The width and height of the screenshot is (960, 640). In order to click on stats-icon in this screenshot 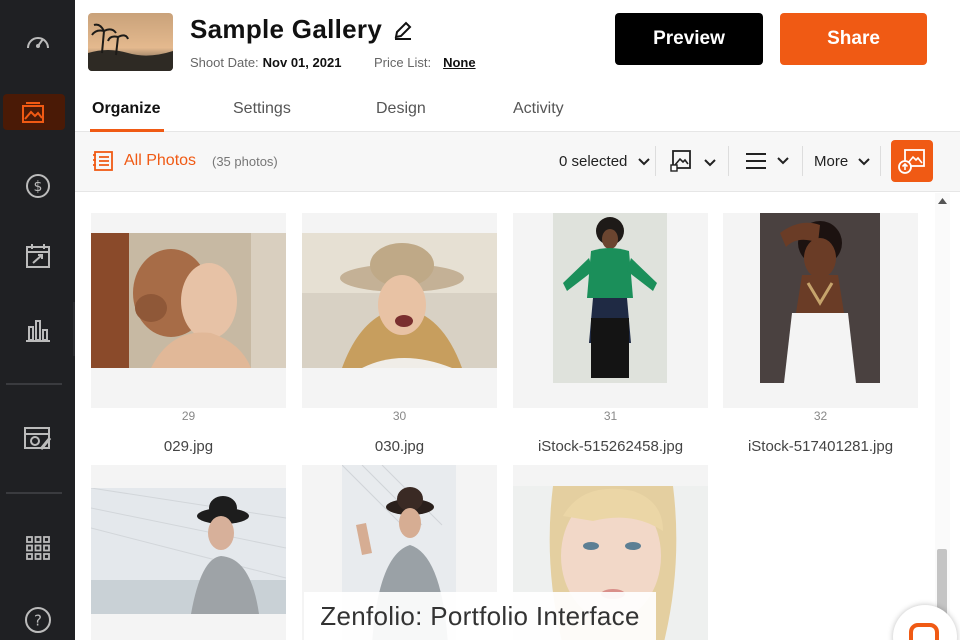, I will do `click(37, 331)`.